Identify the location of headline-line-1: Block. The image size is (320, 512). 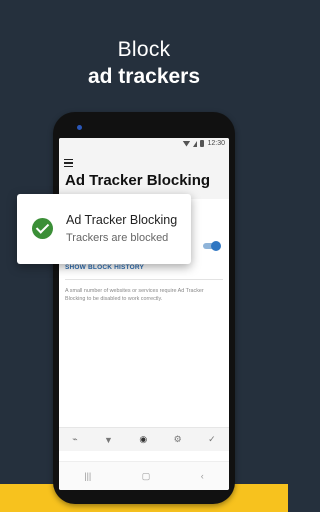
(144, 49).